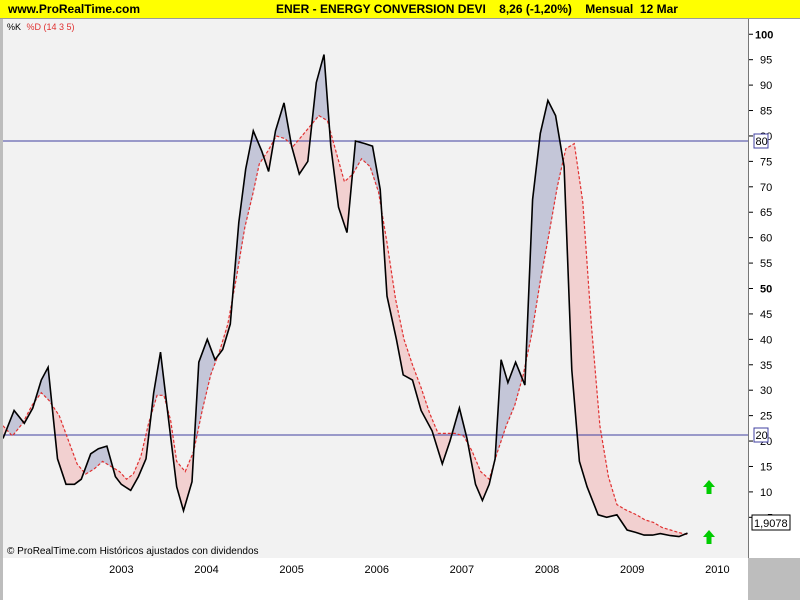 Image resolution: width=800 pixels, height=600 pixels. I want to click on y-tick-label: 75, so click(766, 162).